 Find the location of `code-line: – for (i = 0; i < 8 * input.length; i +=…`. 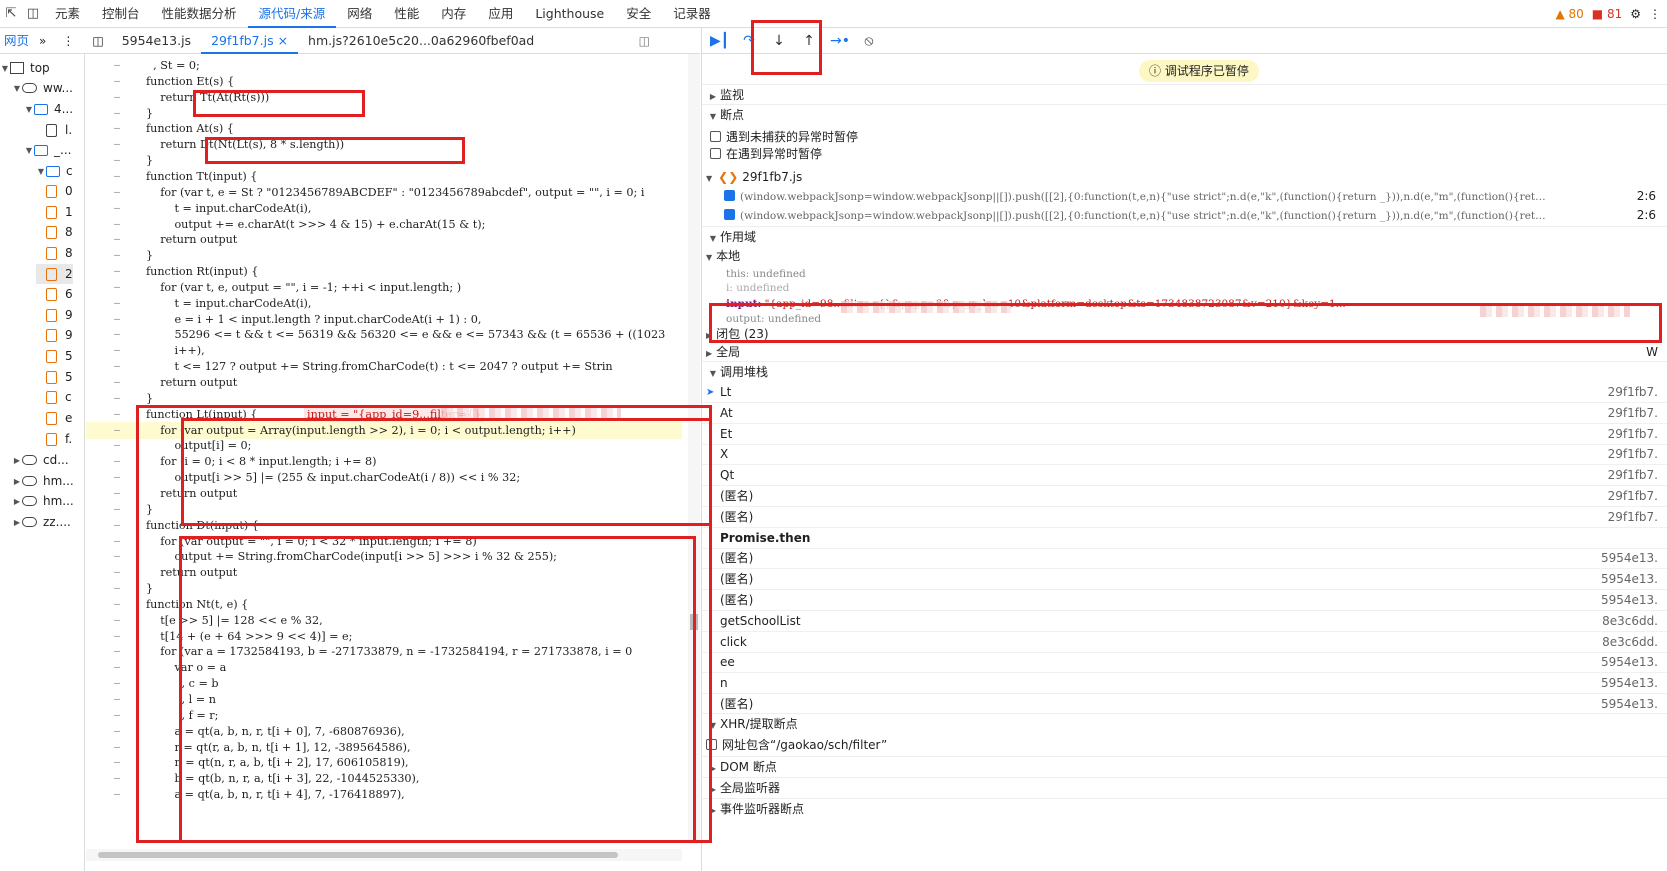

code-line: – for (i = 0; i < 8 * input.length; i +=… is located at coordinates (384, 461).